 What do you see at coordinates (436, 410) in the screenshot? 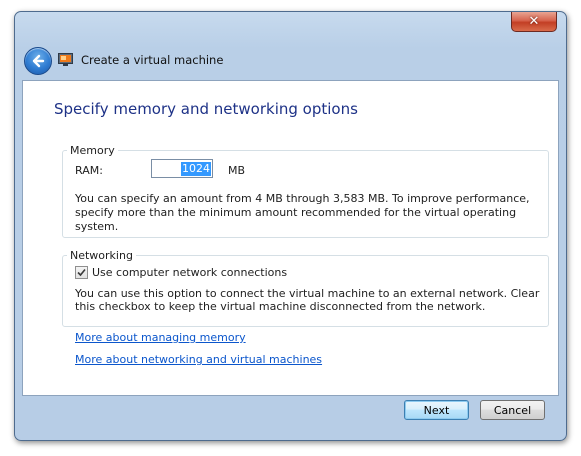
I see `next-button: Next` at bounding box center [436, 410].